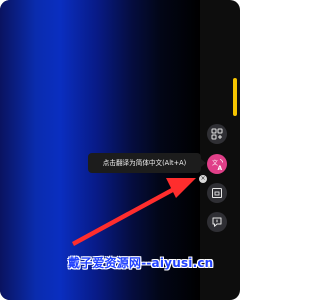 The height and width of the screenshot is (300, 320). I want to click on screenshot-icon, so click(217, 193).